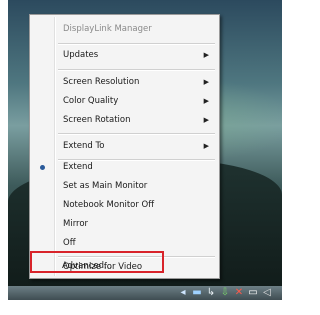  I want to click on menu-item-color-quality: Color Quality ▶, so click(124, 101).